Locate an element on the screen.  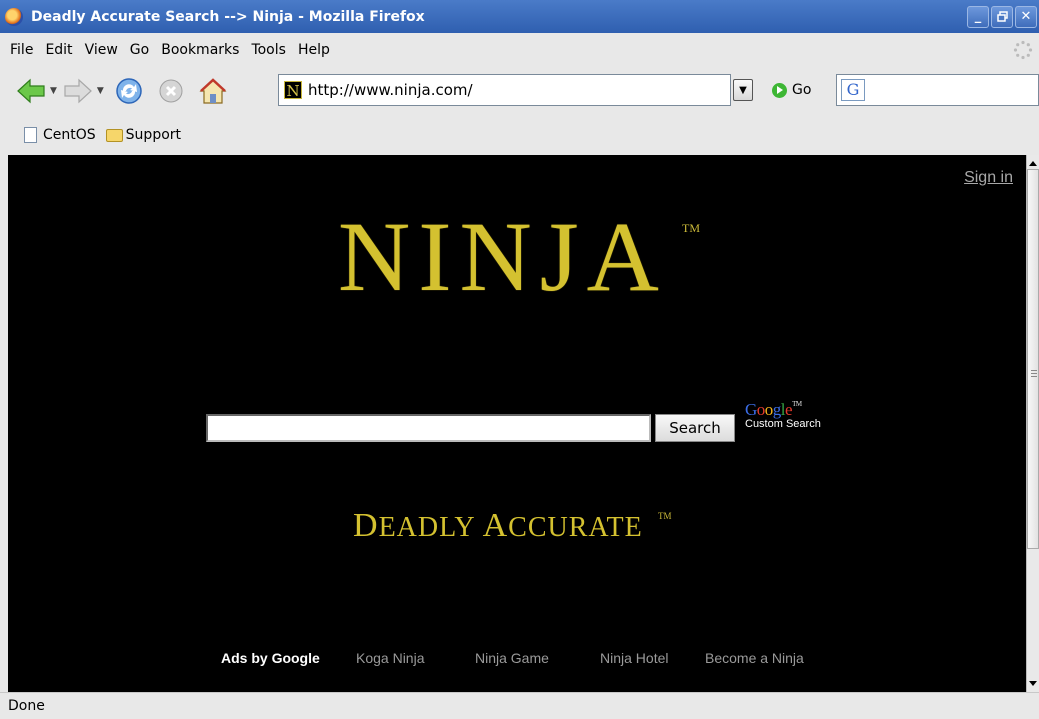
scroll-up-icon is located at coordinates (1033, 163).